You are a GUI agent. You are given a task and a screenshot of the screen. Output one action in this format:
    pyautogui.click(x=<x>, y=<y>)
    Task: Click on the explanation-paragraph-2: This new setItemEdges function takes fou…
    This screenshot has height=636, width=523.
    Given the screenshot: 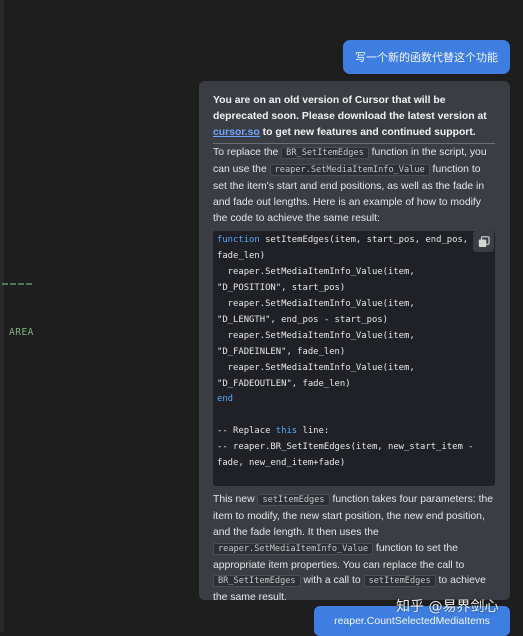 What is the action you would take?
    pyautogui.click(x=353, y=549)
    